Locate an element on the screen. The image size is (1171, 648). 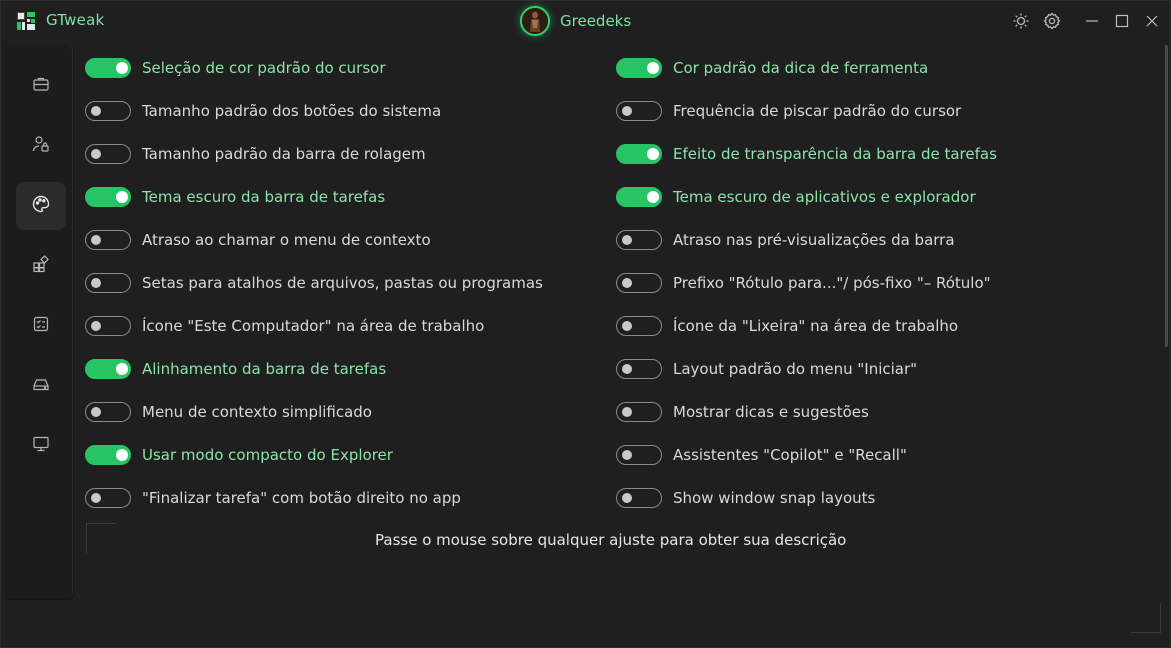
setting-label: Tema escuro de aplicativos e explorador is located at coordinates (824, 197).